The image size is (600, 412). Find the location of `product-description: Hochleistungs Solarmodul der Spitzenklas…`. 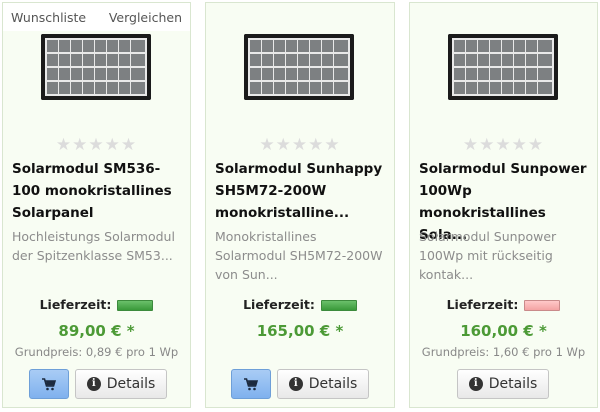

product-description: Hochleistungs Solarmodul der Spitzenklas… is located at coordinates (93, 246).